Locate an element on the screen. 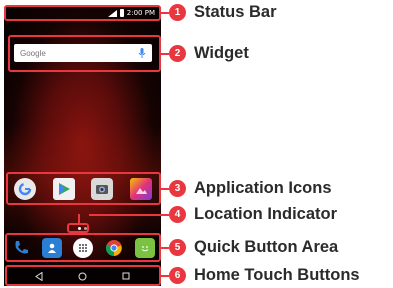 This screenshot has height=288, width=393. status-bar-connector is located at coordinates (165, 13).